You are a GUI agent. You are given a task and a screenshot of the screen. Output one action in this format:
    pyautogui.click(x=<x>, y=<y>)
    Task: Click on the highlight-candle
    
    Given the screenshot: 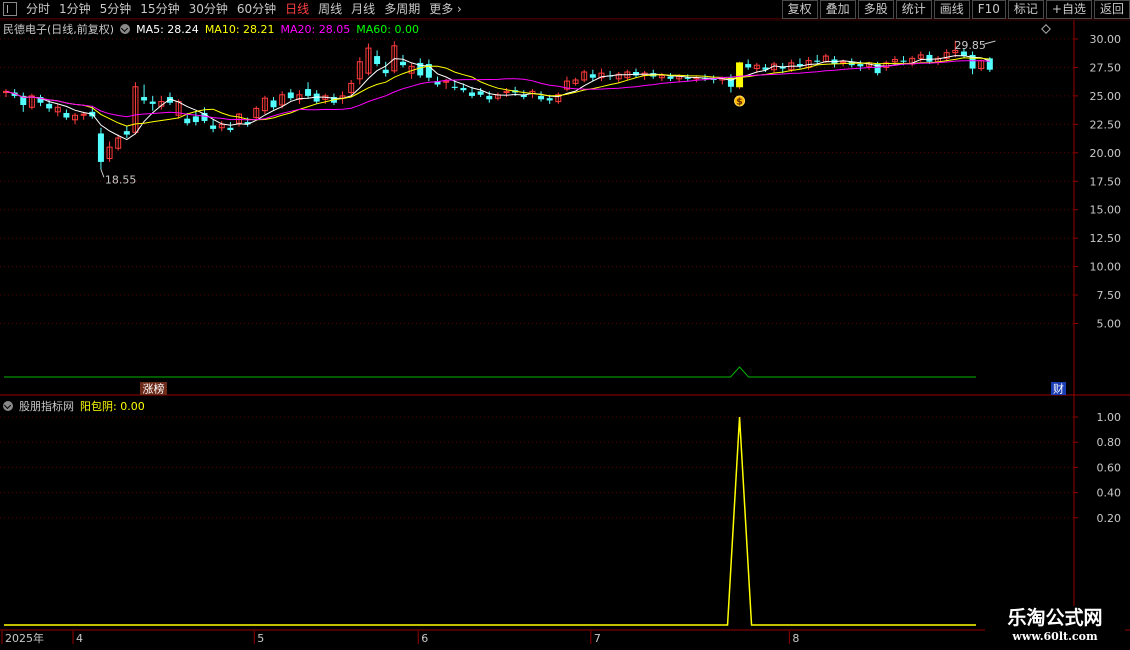 What is the action you would take?
    pyautogui.click(x=740, y=75)
    